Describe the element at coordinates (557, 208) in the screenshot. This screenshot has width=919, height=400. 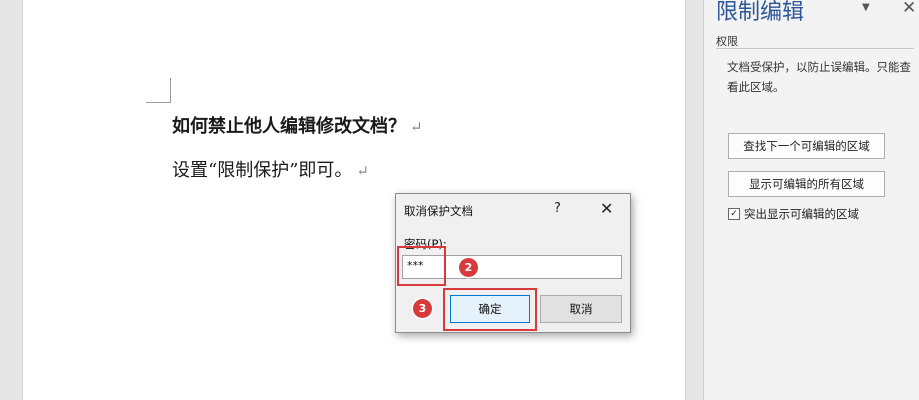
I see `help-icon: ?` at that location.